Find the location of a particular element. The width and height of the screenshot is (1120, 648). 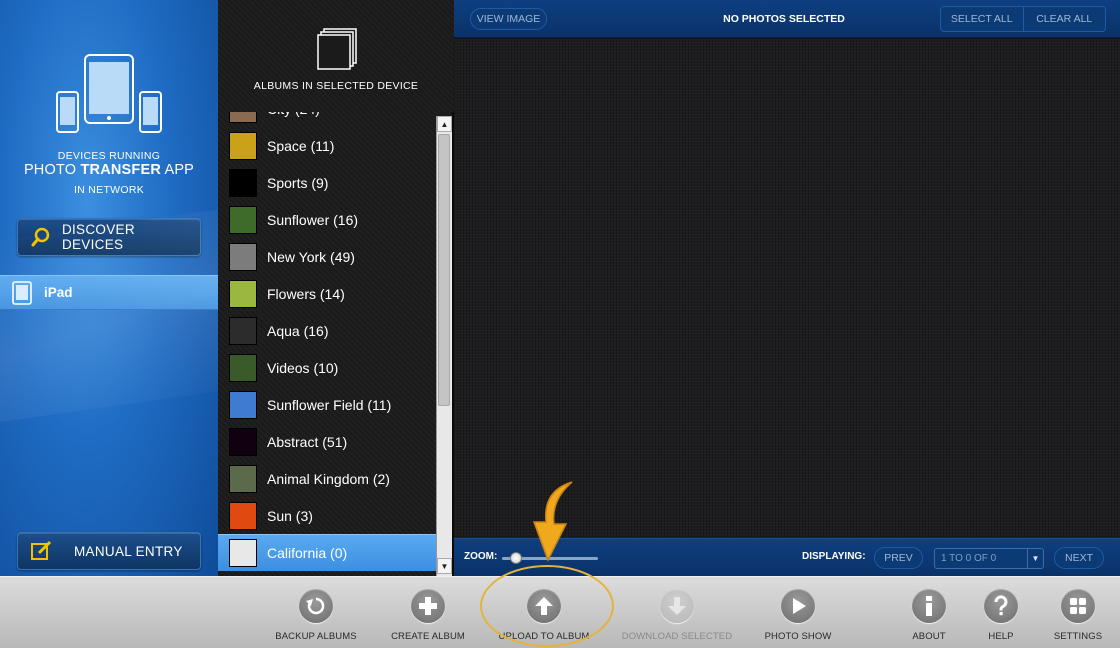

sidebar-caption-line1: DEVICES RUNNING is located at coordinates (109, 156).